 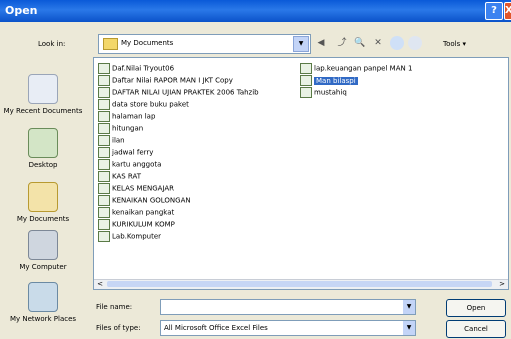 I want to click on list-item: lap.keuangan panpel MAN 1, so click(x=356, y=68).